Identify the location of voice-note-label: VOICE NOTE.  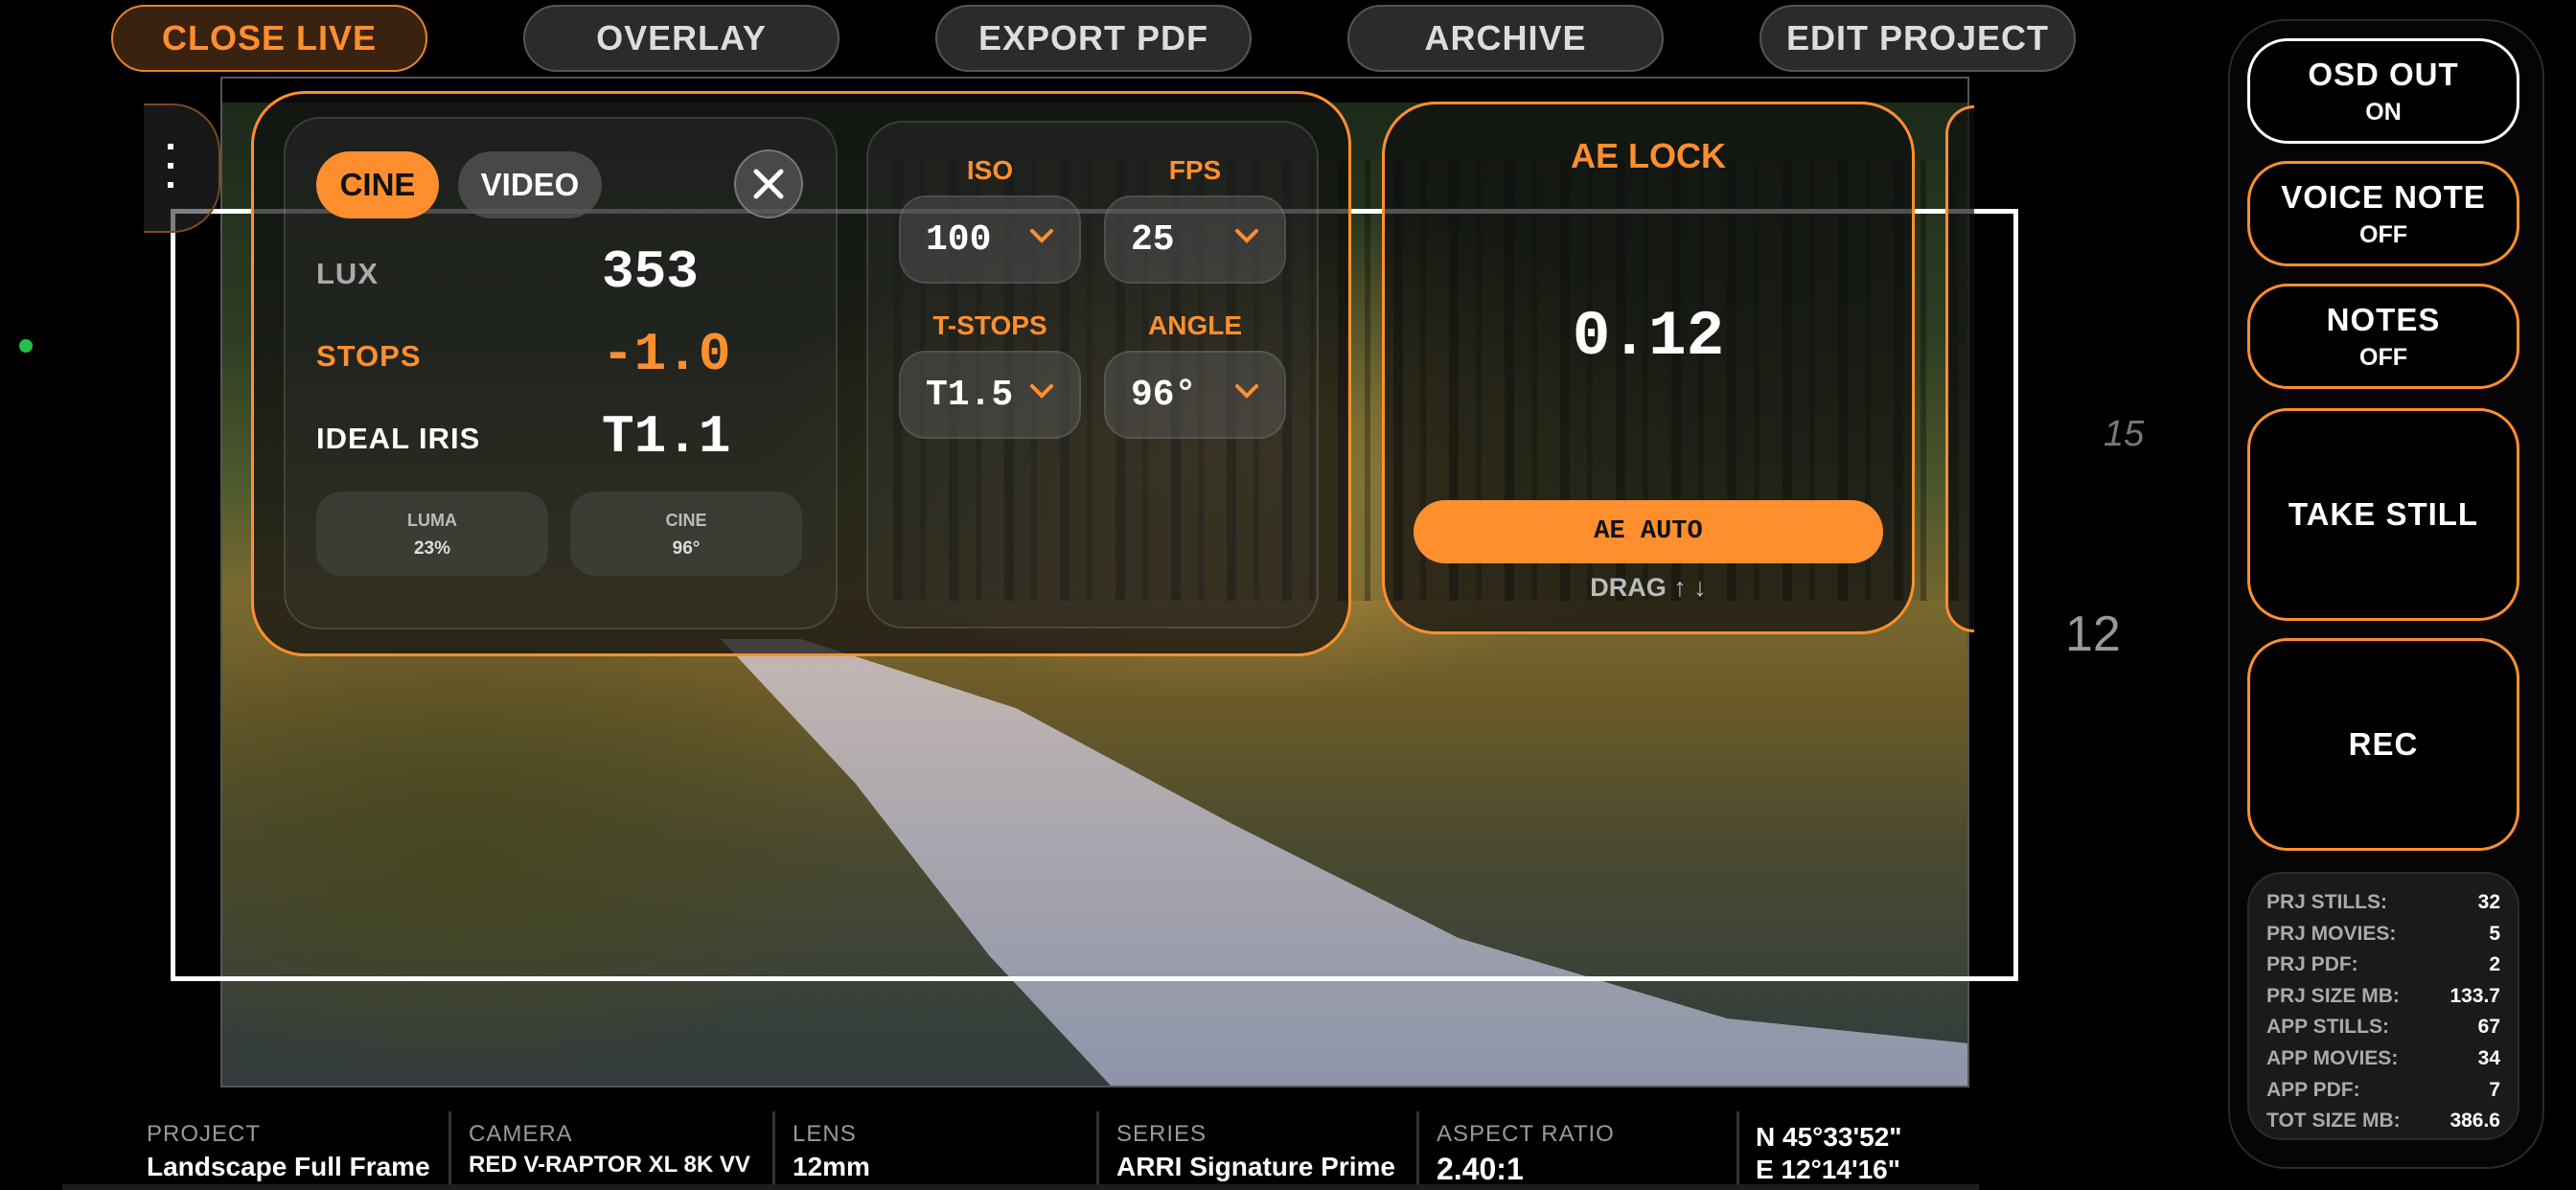
(2383, 197).